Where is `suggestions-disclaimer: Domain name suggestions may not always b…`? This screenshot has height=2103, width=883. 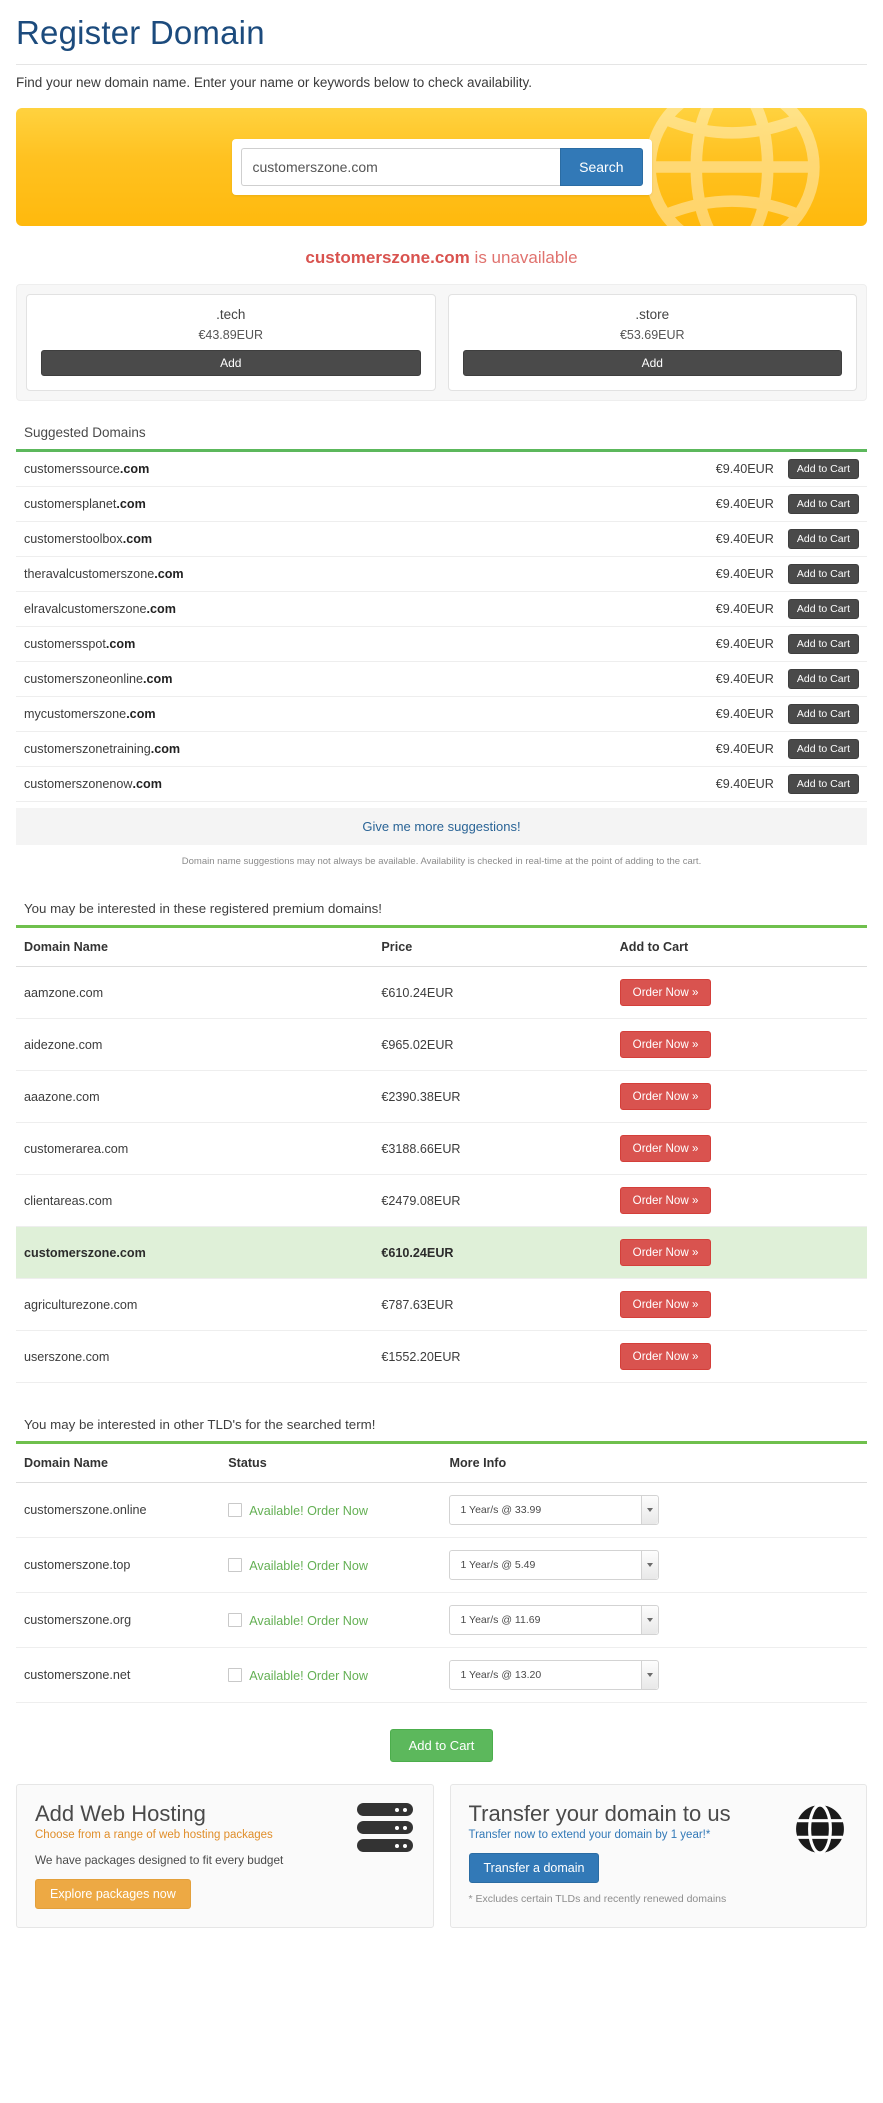
suggestions-disclaimer: Domain name suggestions may not always b… is located at coordinates (441, 861).